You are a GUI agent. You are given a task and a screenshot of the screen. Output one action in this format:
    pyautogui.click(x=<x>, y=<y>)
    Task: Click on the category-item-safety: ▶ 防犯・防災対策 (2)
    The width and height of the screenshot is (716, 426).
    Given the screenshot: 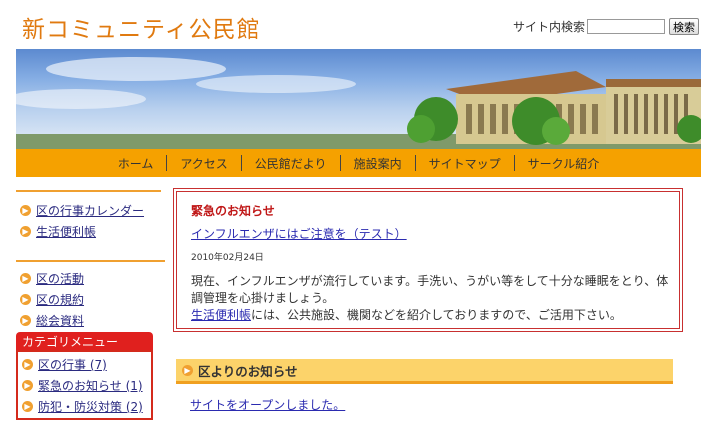 What is the action you would take?
    pyautogui.click(x=86, y=406)
    